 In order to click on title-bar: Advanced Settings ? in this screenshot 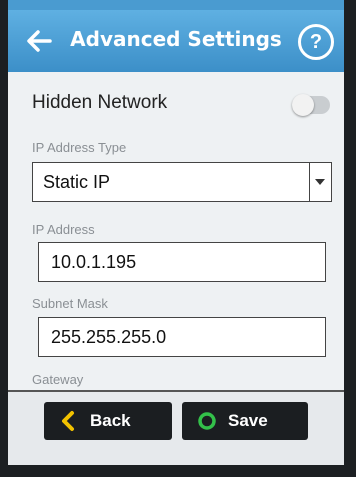, I will do `click(176, 41)`.